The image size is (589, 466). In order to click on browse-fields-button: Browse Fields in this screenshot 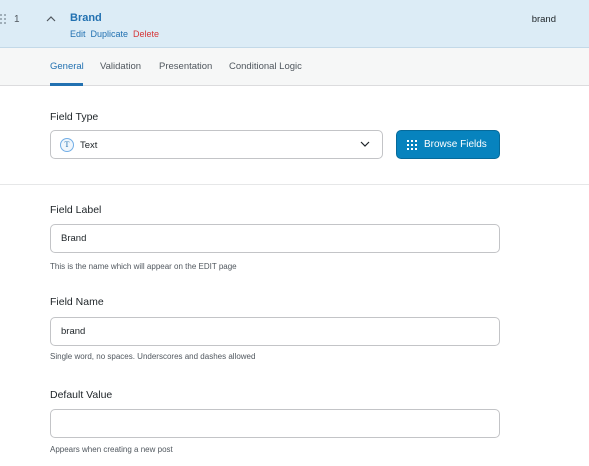, I will do `click(448, 144)`.